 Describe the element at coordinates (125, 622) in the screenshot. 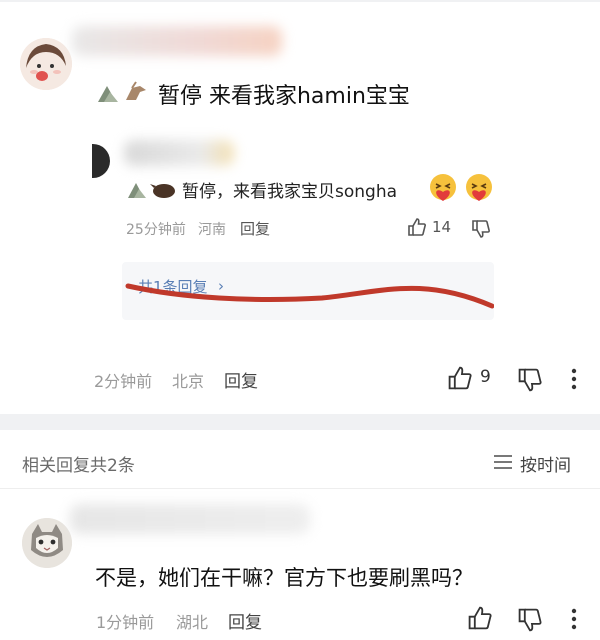

I see `comment-time: 1分钟前` at that location.